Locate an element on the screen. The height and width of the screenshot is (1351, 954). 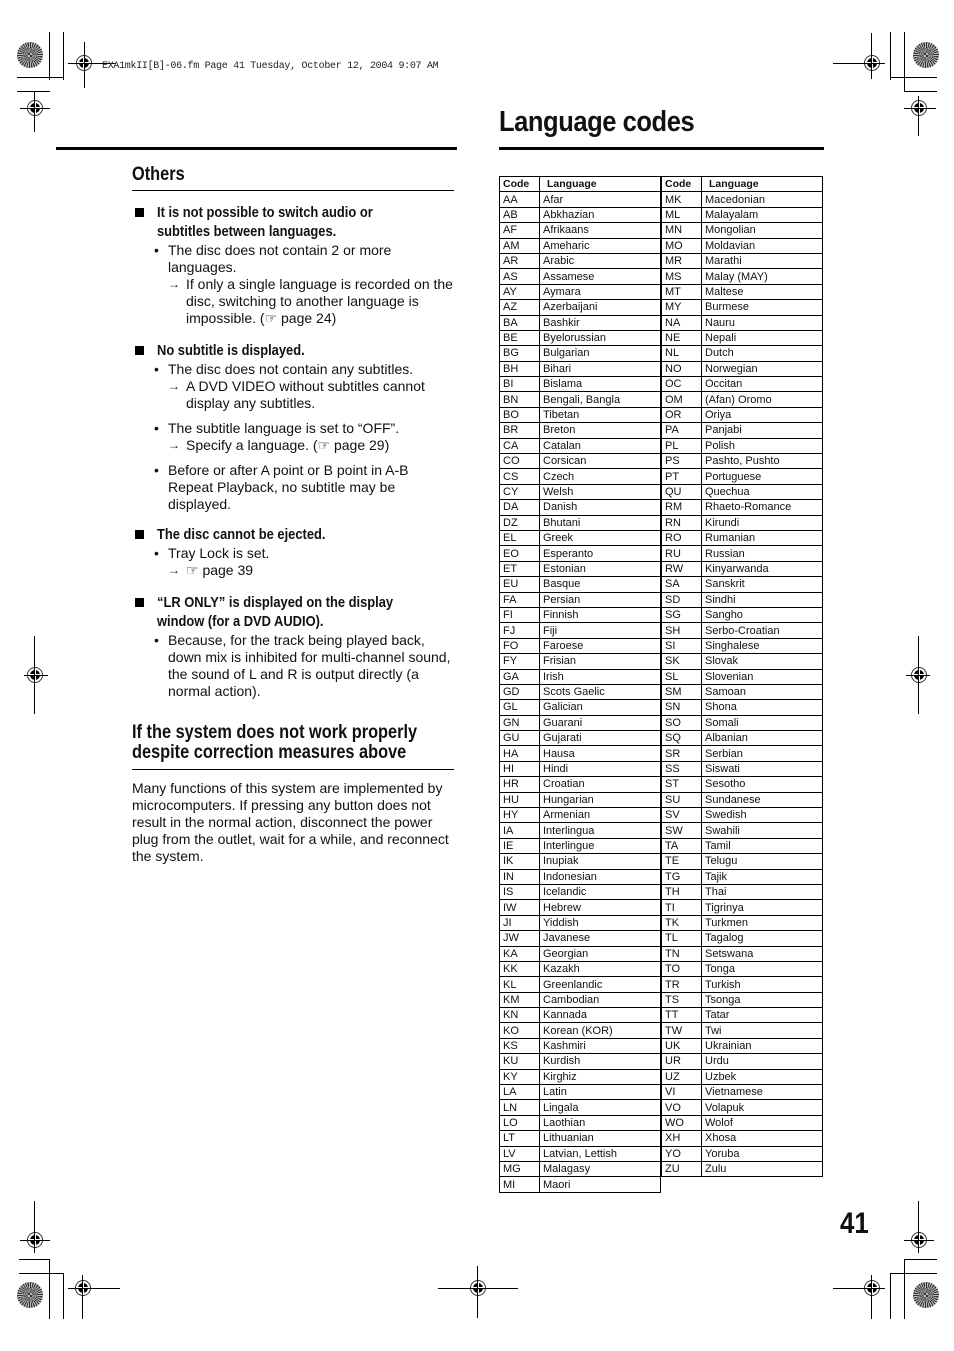
language-name-cell: Panjabi is located at coordinates (762, 430).